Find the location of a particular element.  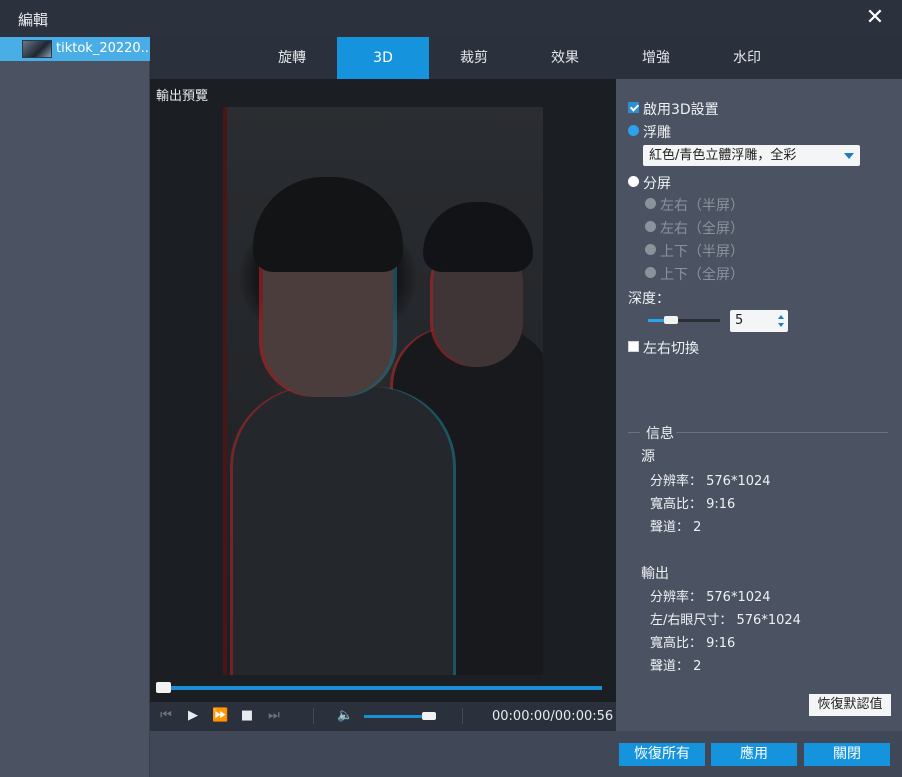

anaglyph-type-select: 紅色/青色立體浮雕，全彩 is located at coordinates (751, 155).